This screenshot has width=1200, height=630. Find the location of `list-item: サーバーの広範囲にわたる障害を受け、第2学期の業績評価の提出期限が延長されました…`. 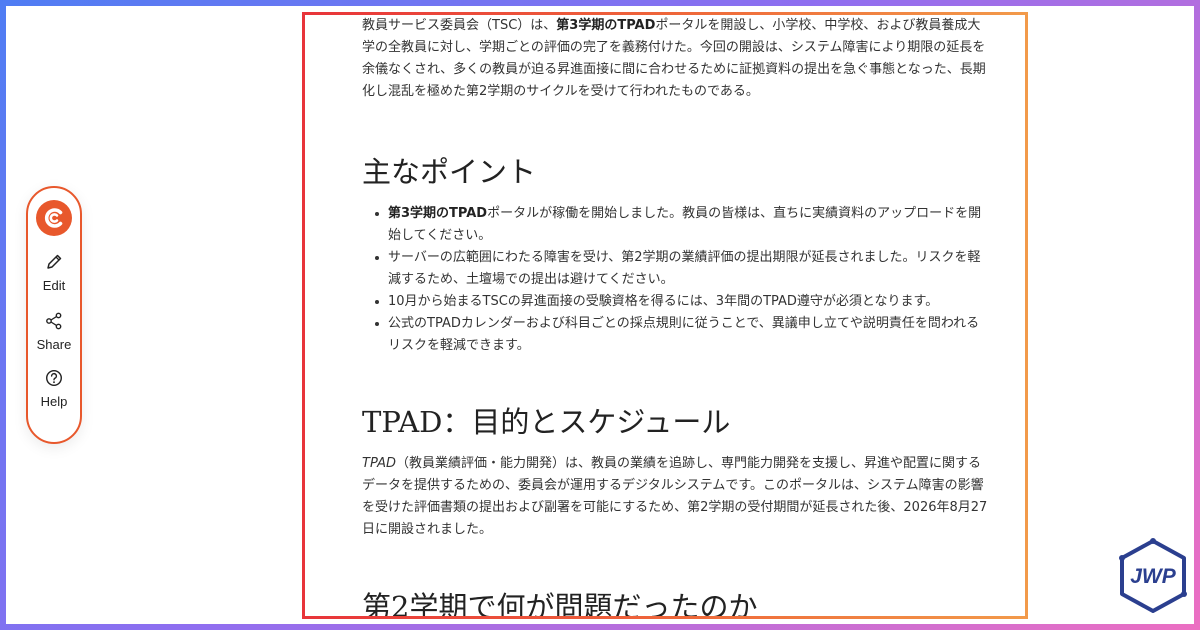

list-item: サーバーの広範囲にわたる障害を受け、第2学期の業績評価の提出期限が延長されました… is located at coordinates (676, 269).